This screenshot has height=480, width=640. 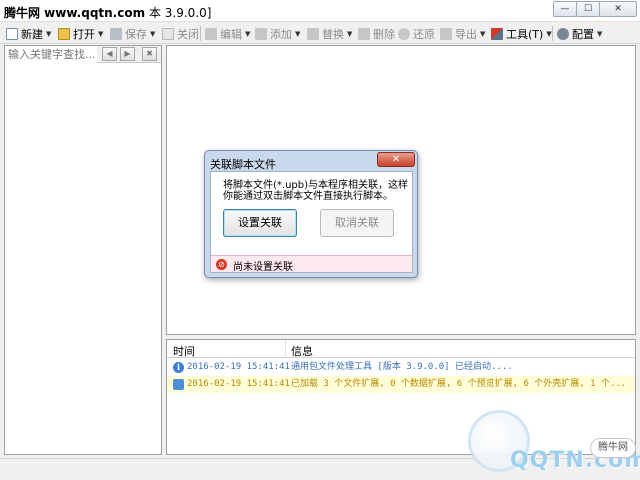 What do you see at coordinates (64, 33) in the screenshot?
I see `folder-icon` at bounding box center [64, 33].